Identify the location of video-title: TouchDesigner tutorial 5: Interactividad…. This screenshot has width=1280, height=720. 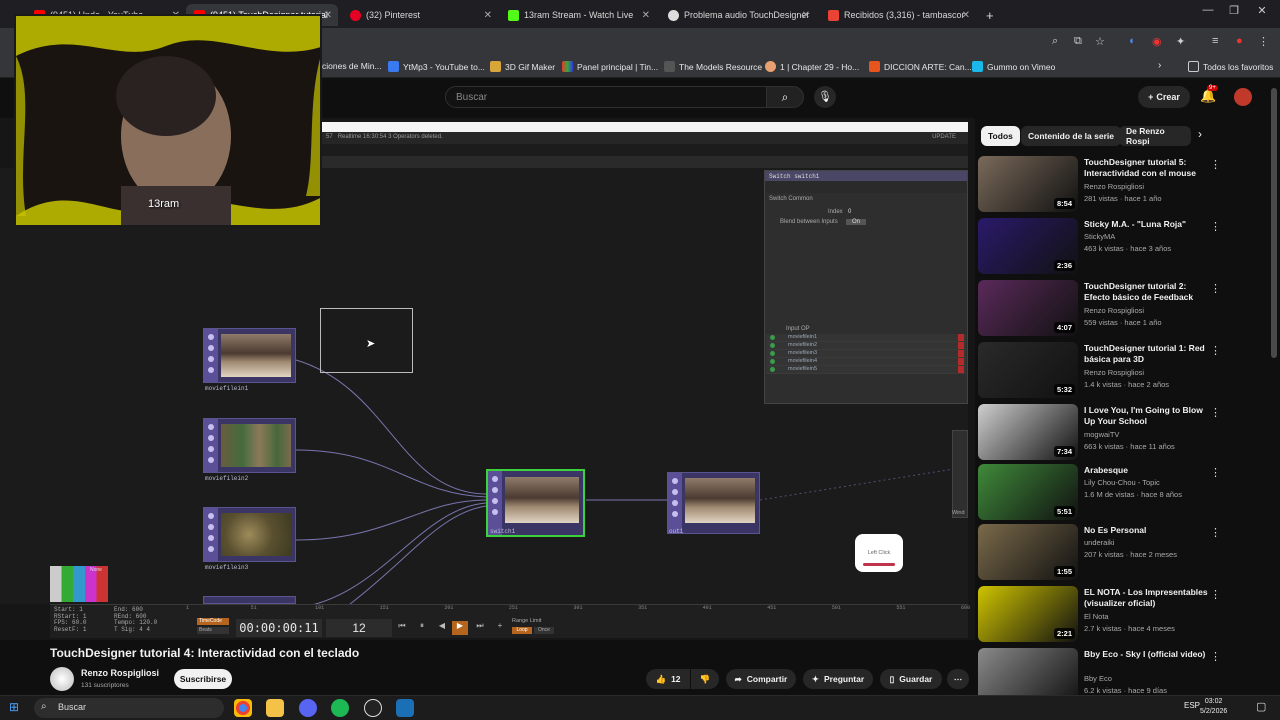
(1148, 168).